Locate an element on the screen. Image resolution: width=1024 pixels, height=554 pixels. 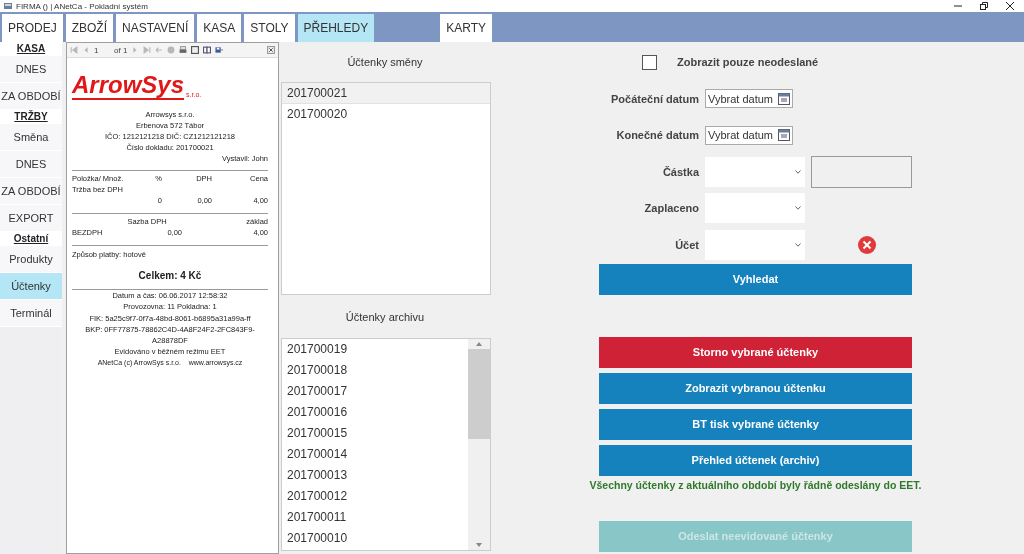
tab: KASA is located at coordinates (219, 28).